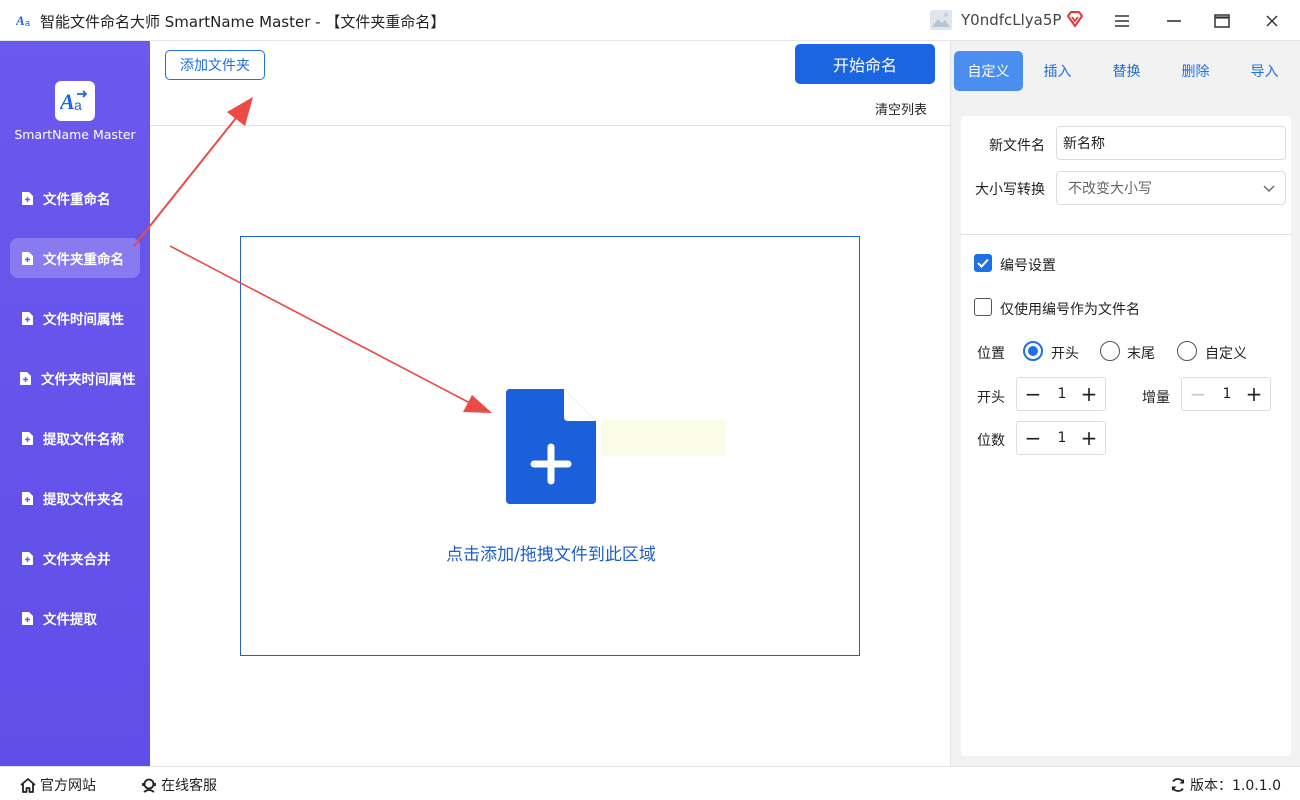  What do you see at coordinates (83, 500) in the screenshot?
I see `nav-label: 提取文件夹名` at bounding box center [83, 500].